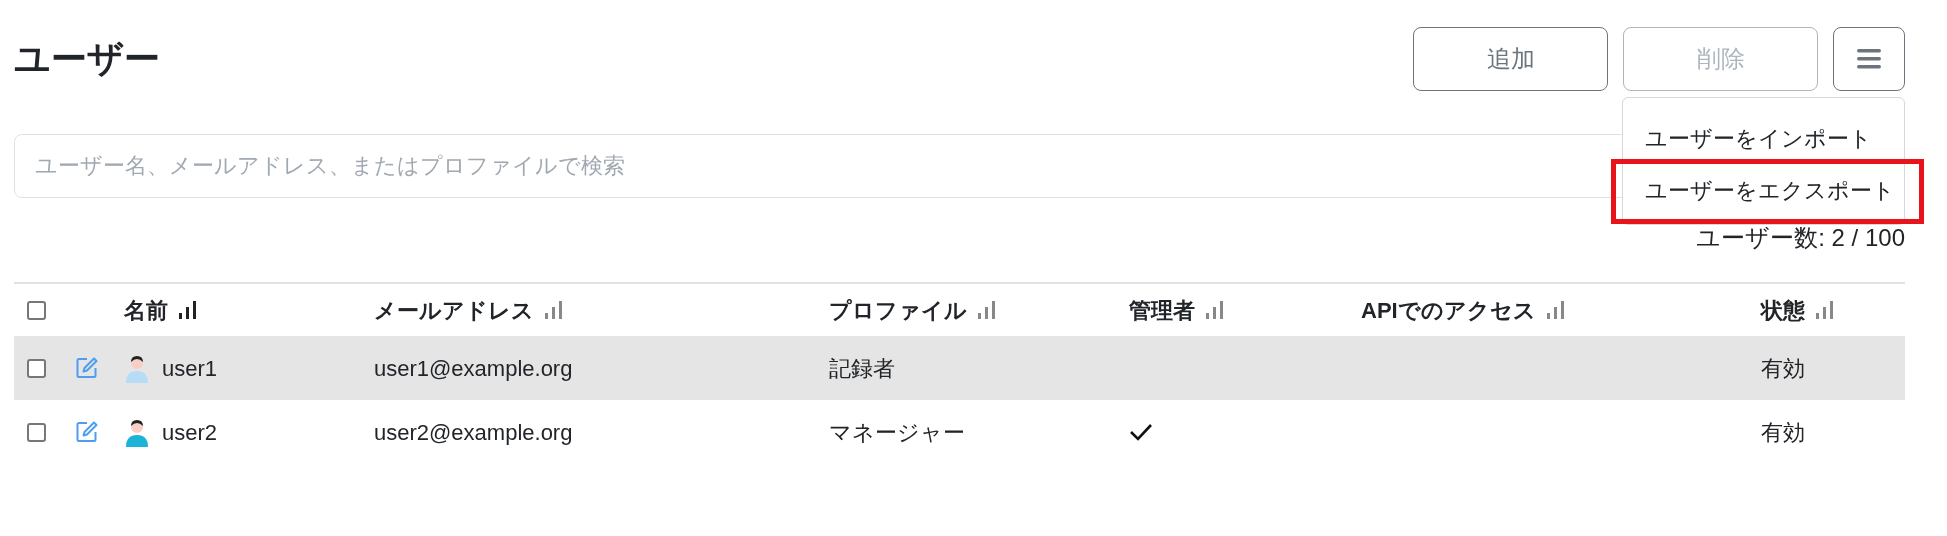  What do you see at coordinates (190, 368) in the screenshot?
I see `user-name: user1` at bounding box center [190, 368].